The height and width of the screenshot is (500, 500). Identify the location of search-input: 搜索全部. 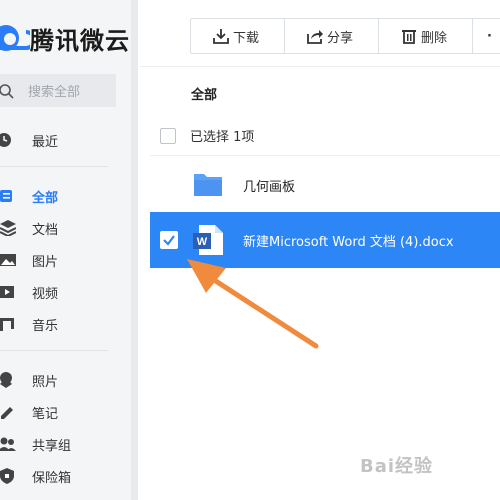
(58, 90).